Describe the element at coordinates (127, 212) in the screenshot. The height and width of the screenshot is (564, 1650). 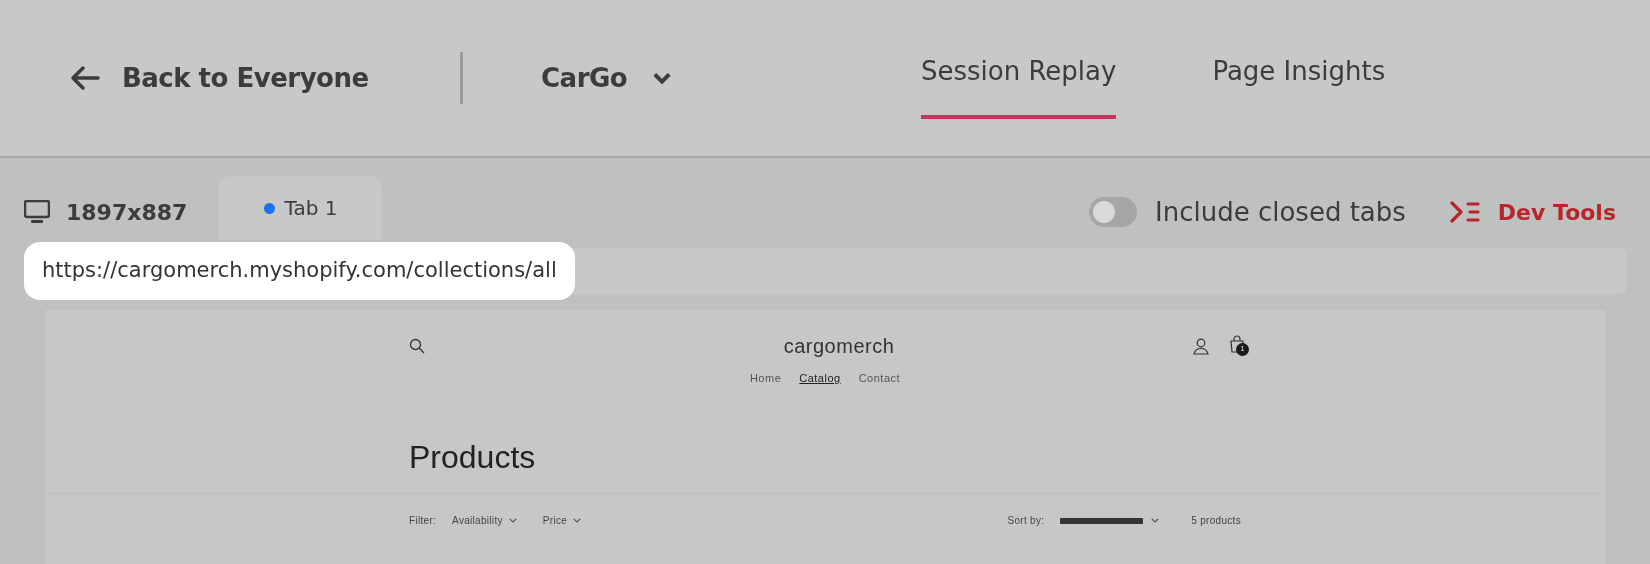
I see `resolution-label: 1897x887` at that location.